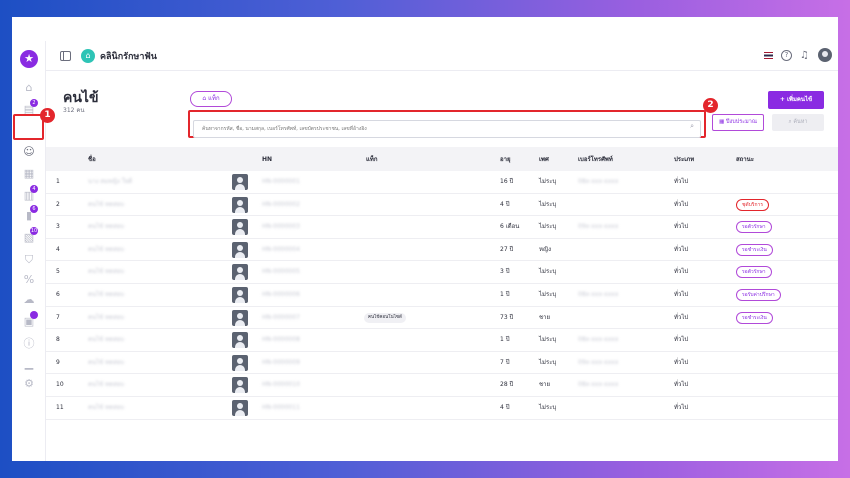 The width and height of the screenshot is (850, 478). I want to click on tooth-icon: ⛉, so click(29, 260).